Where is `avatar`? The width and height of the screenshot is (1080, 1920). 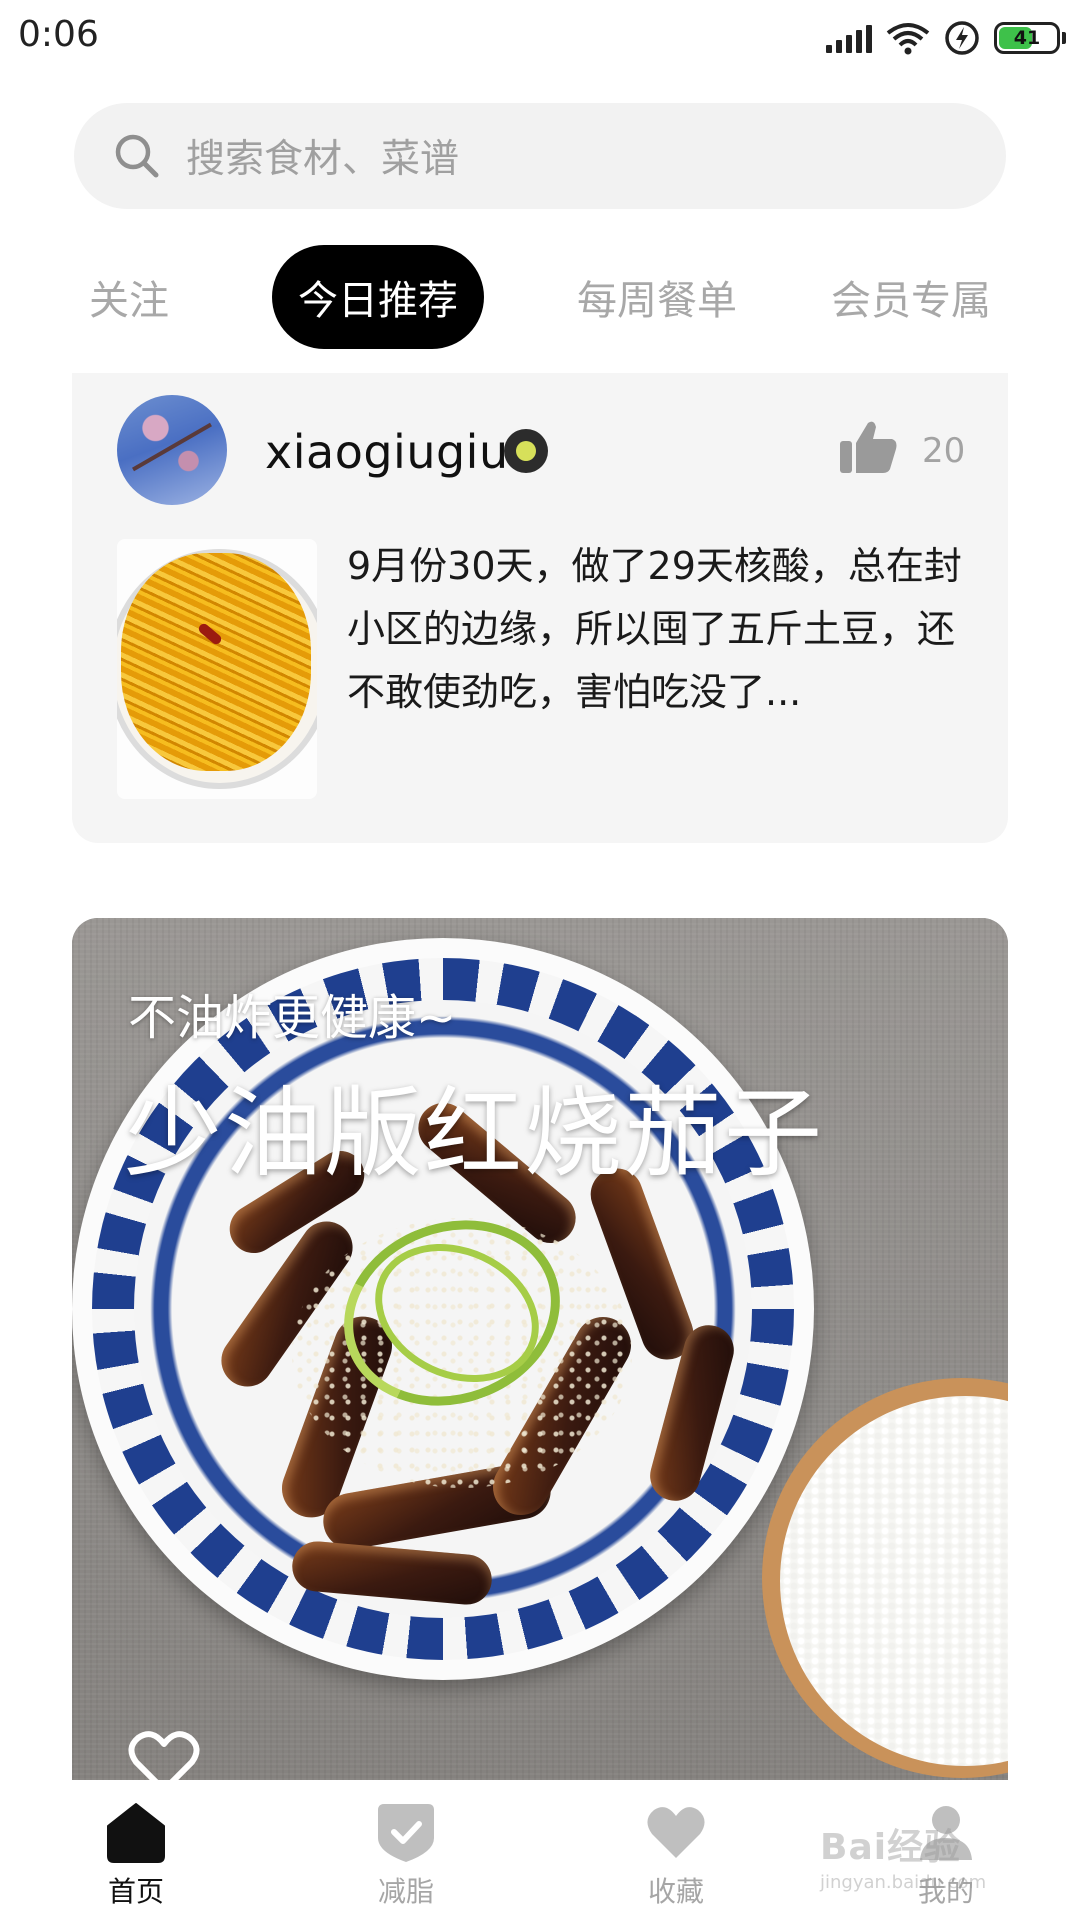 avatar is located at coordinates (172, 450).